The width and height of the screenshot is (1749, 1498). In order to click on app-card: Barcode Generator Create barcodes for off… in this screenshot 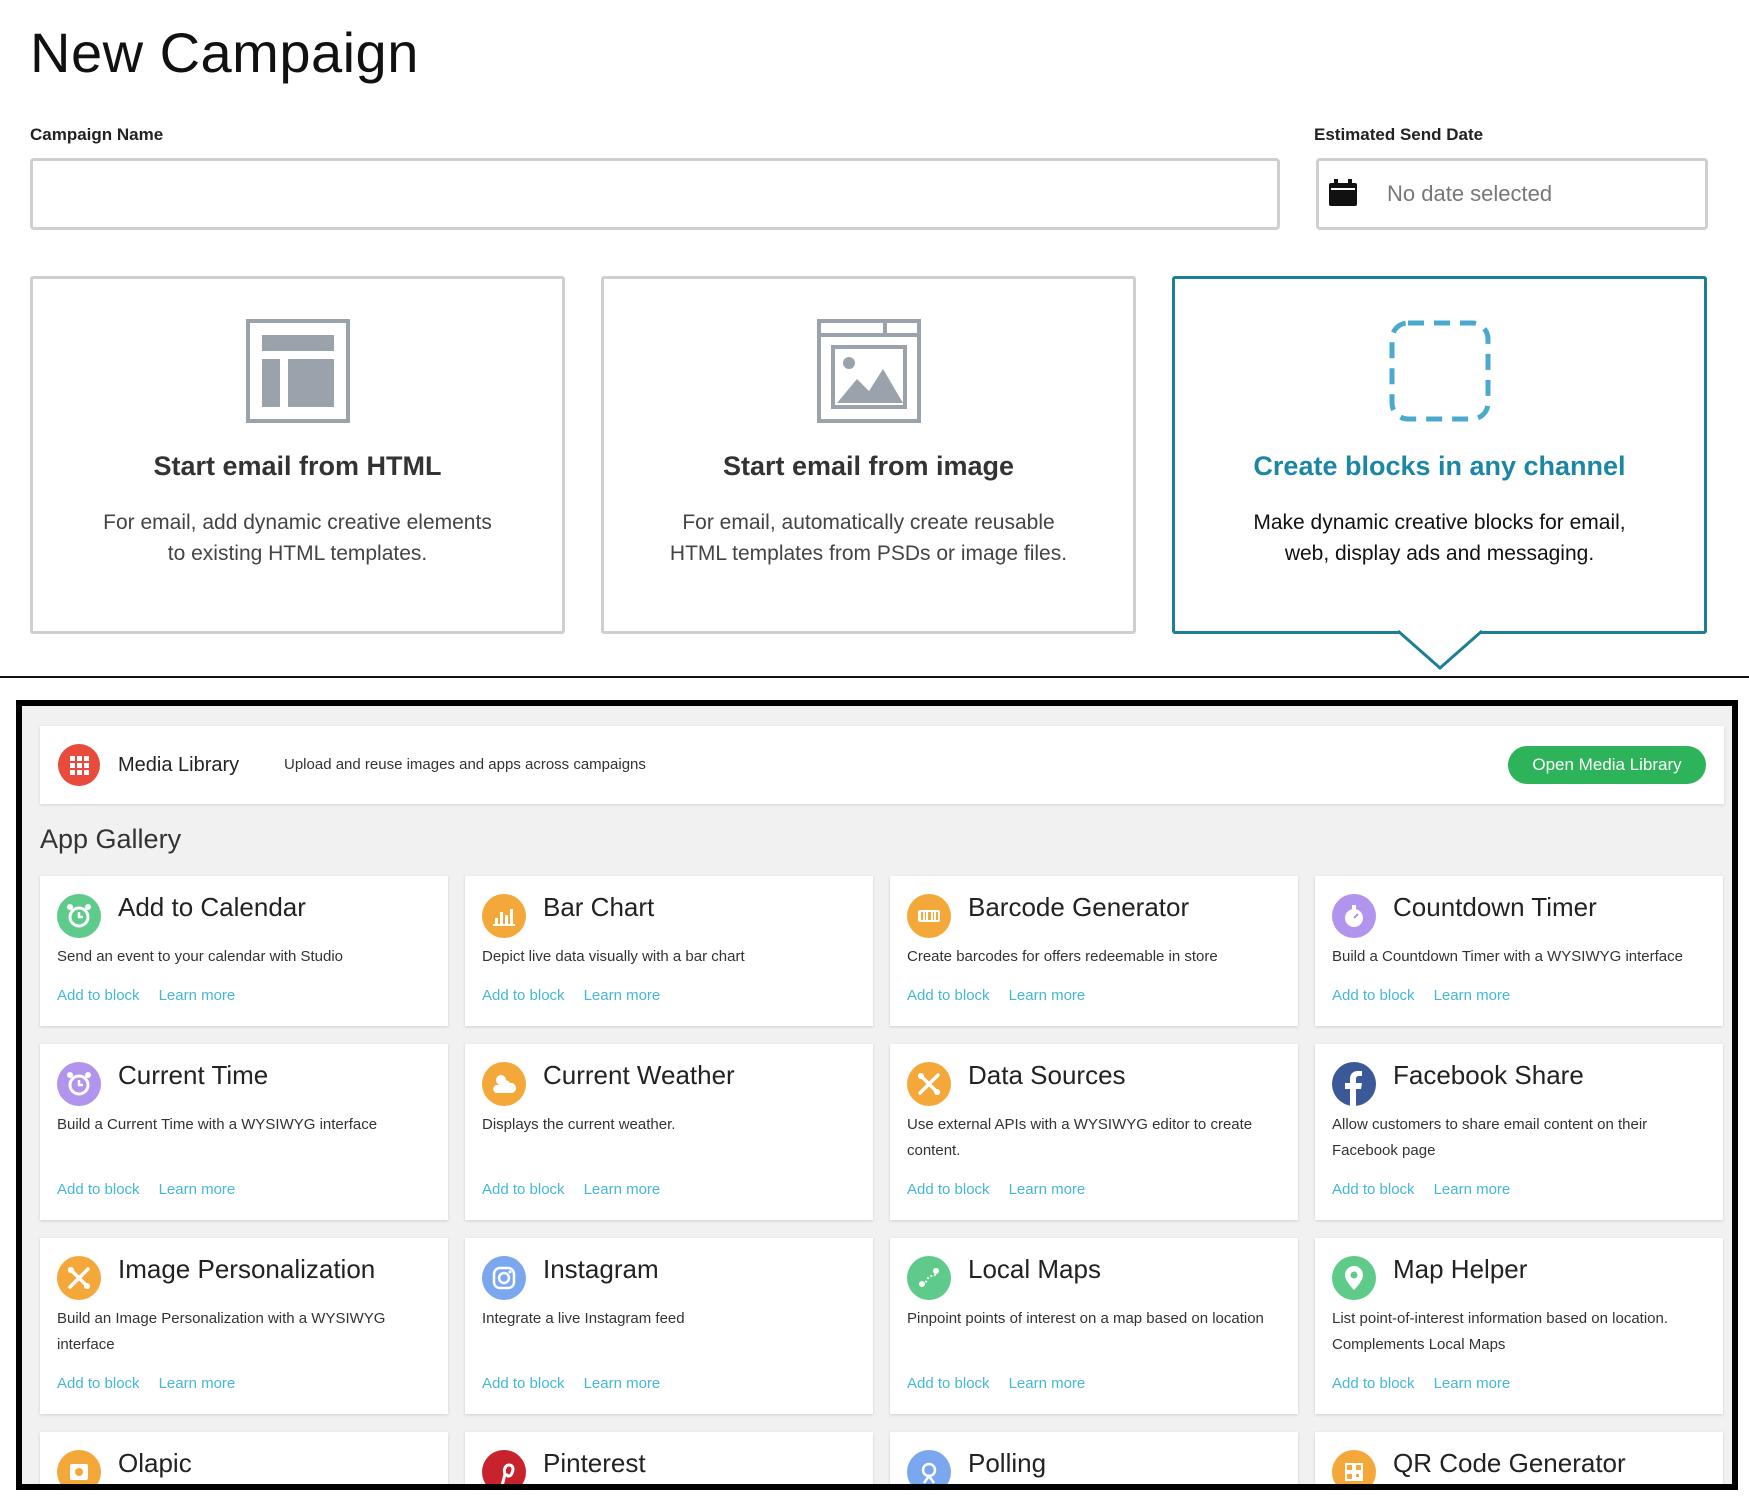, I will do `click(1094, 951)`.